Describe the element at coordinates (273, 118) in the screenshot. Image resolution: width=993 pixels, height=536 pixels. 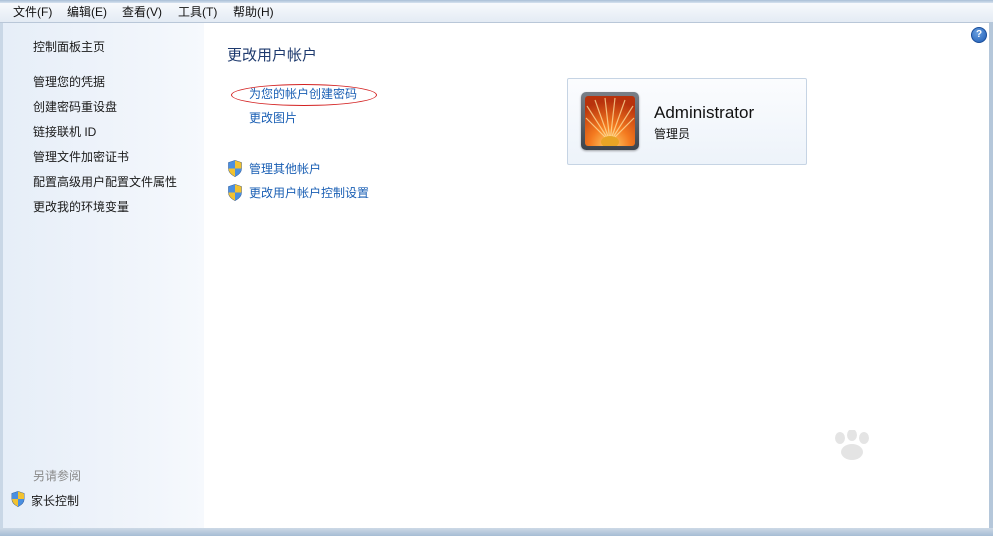
I see `change-picture-link: 更改图片` at that location.